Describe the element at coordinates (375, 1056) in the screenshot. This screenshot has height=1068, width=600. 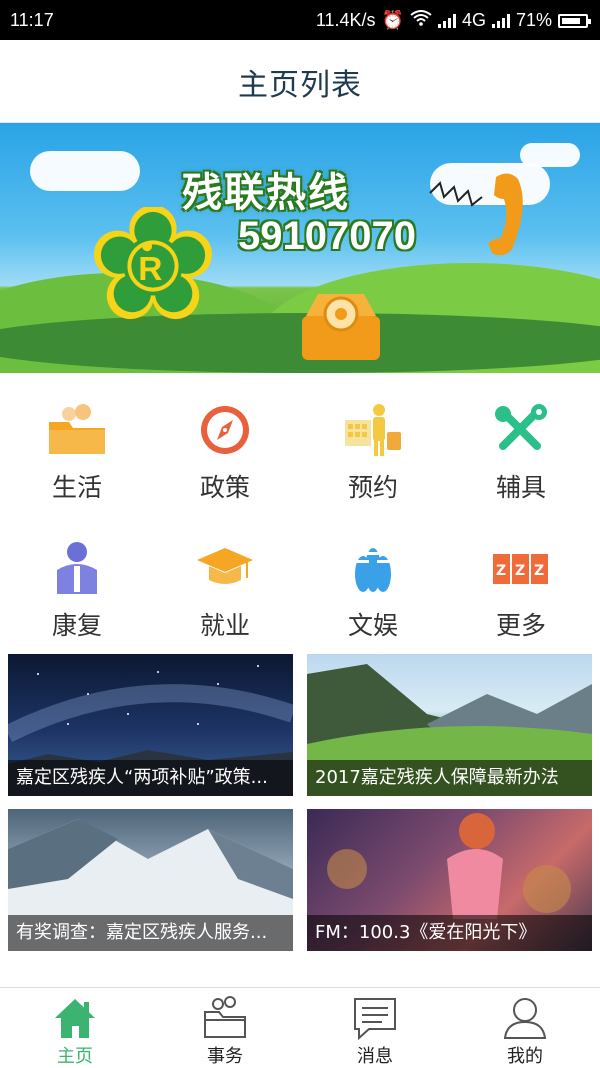
I see `tab-label: 消息` at that location.